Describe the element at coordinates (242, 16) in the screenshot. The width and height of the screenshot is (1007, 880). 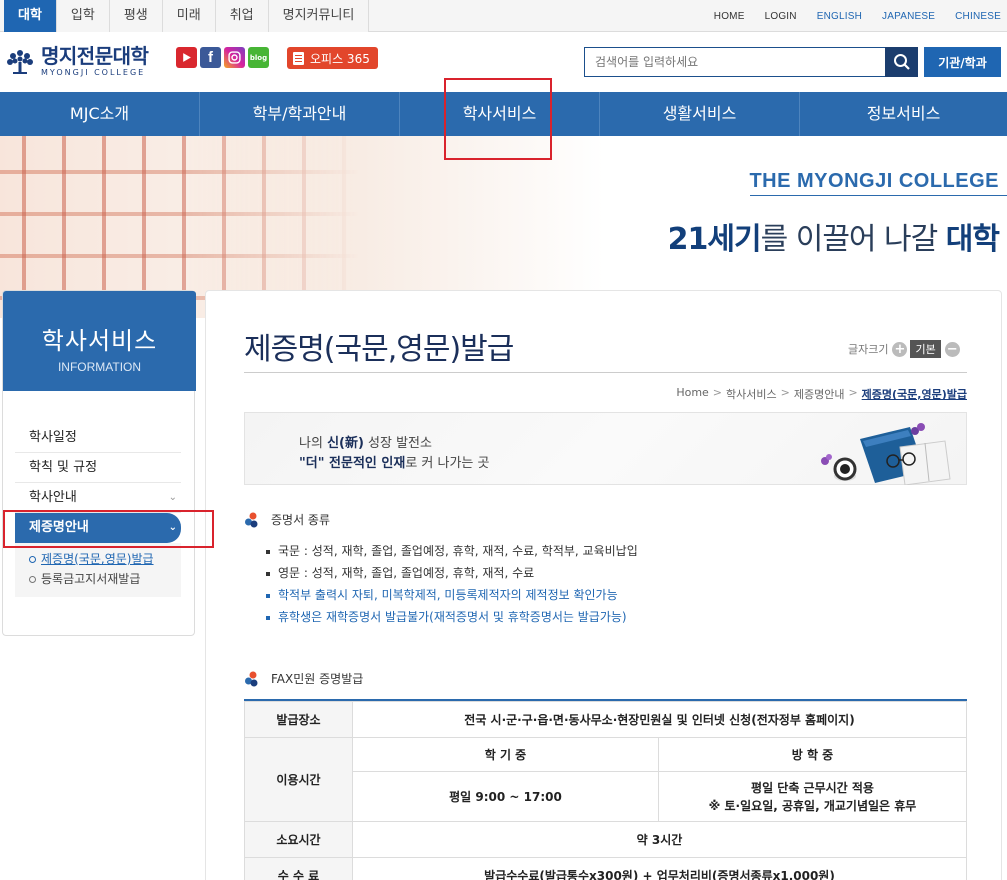
I see `tab-employment: 취업` at that location.